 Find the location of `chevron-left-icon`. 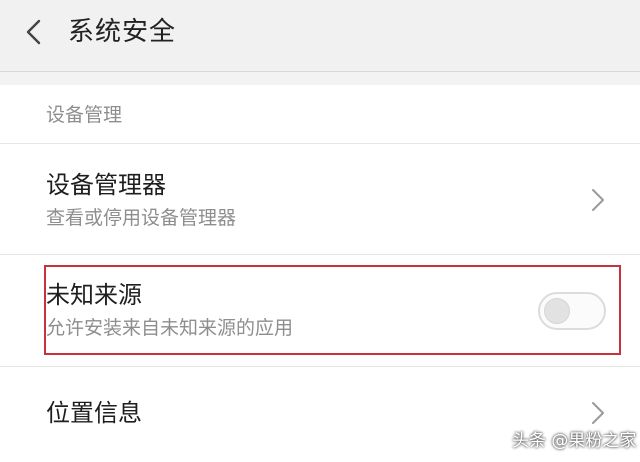

chevron-left-icon is located at coordinates (33, 32).